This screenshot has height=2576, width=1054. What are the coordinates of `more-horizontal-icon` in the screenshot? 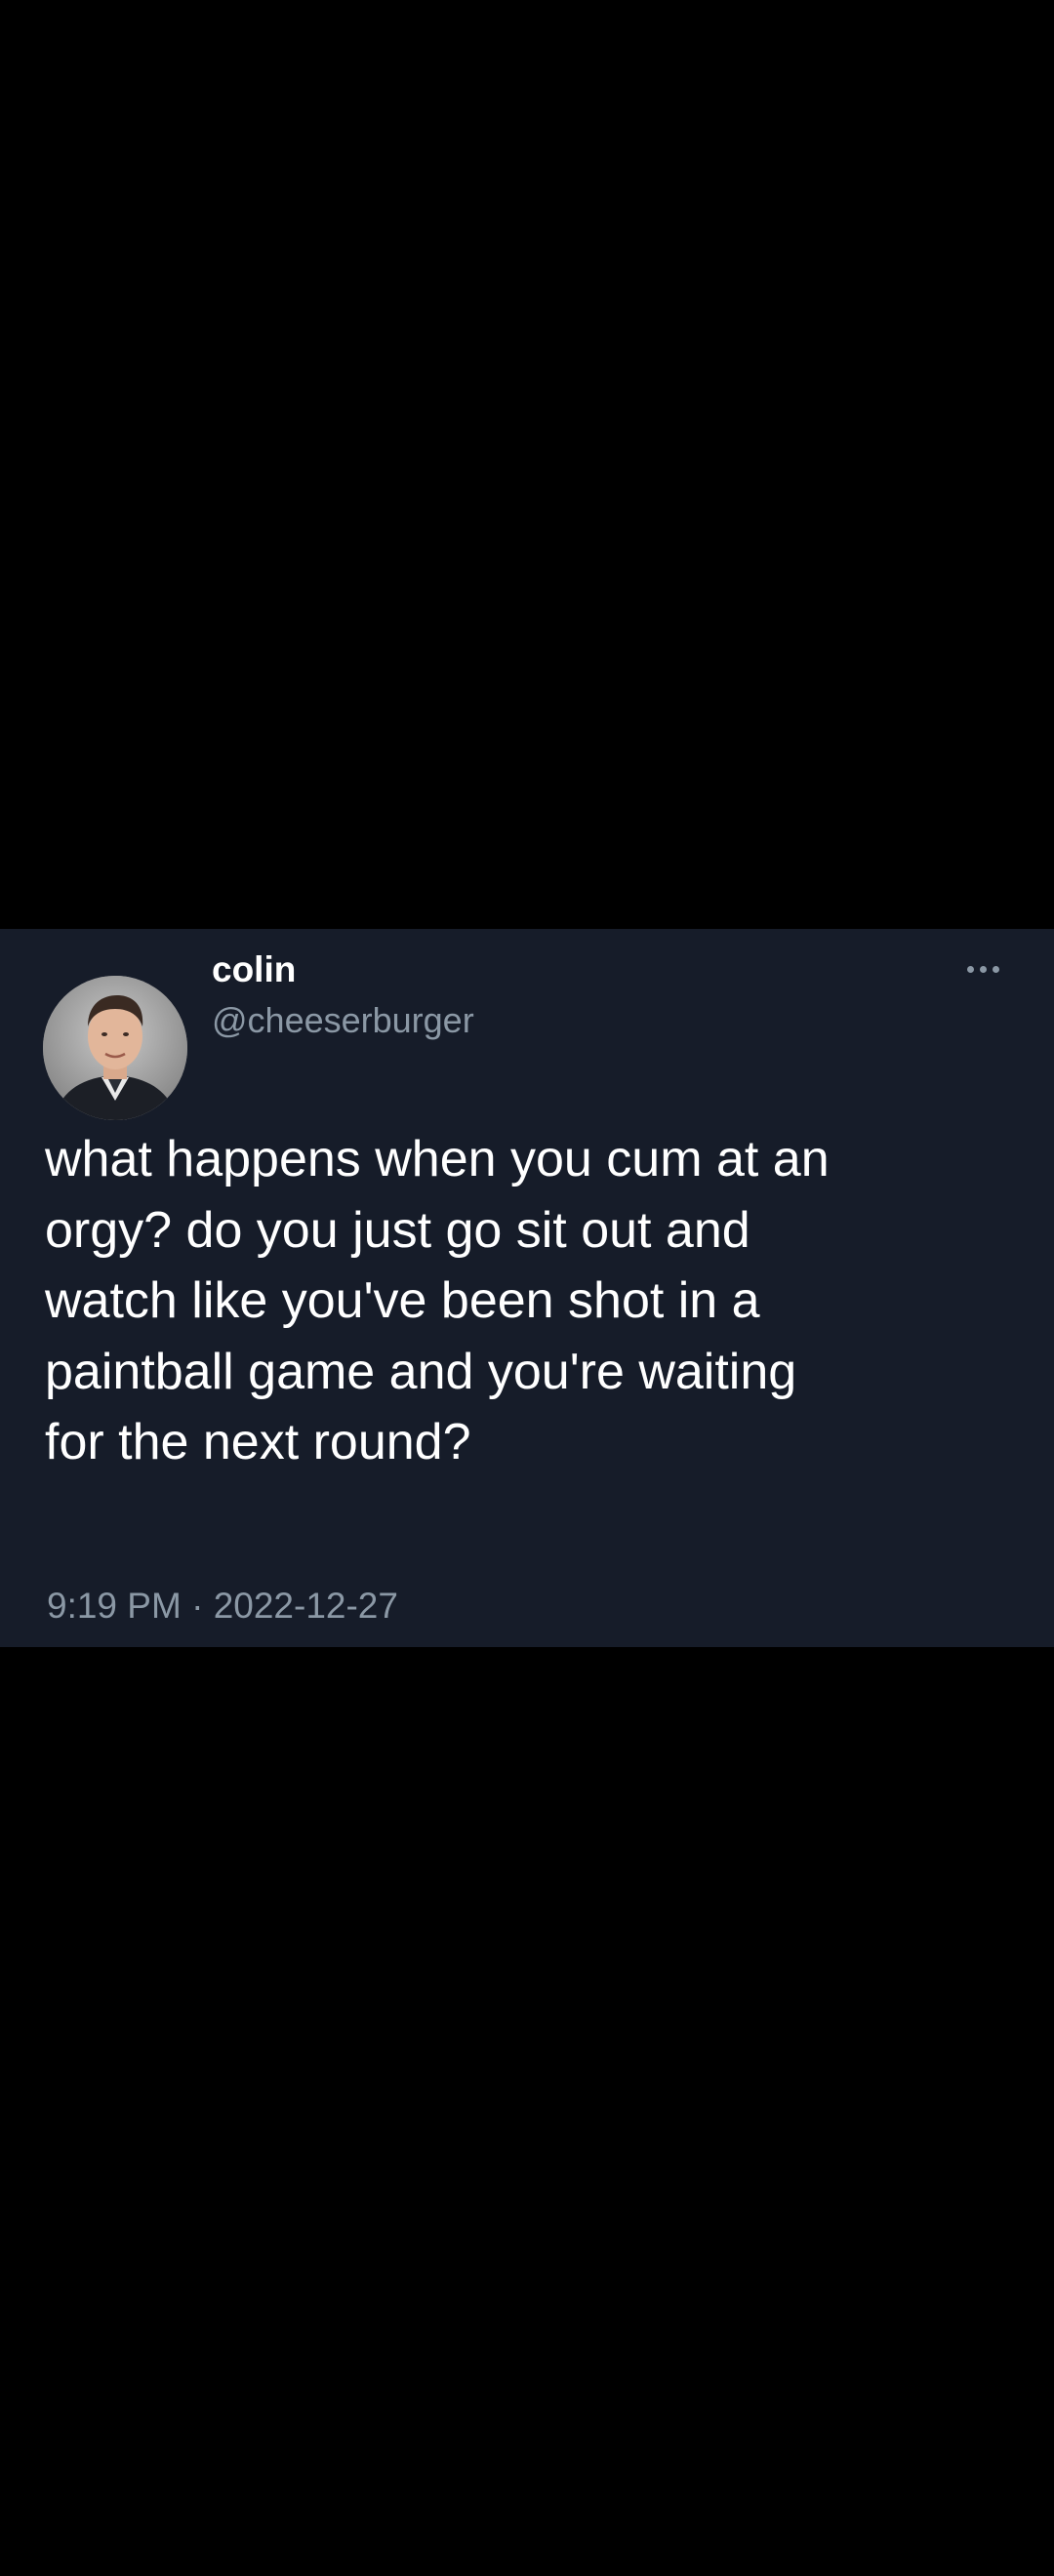 It's located at (983, 969).